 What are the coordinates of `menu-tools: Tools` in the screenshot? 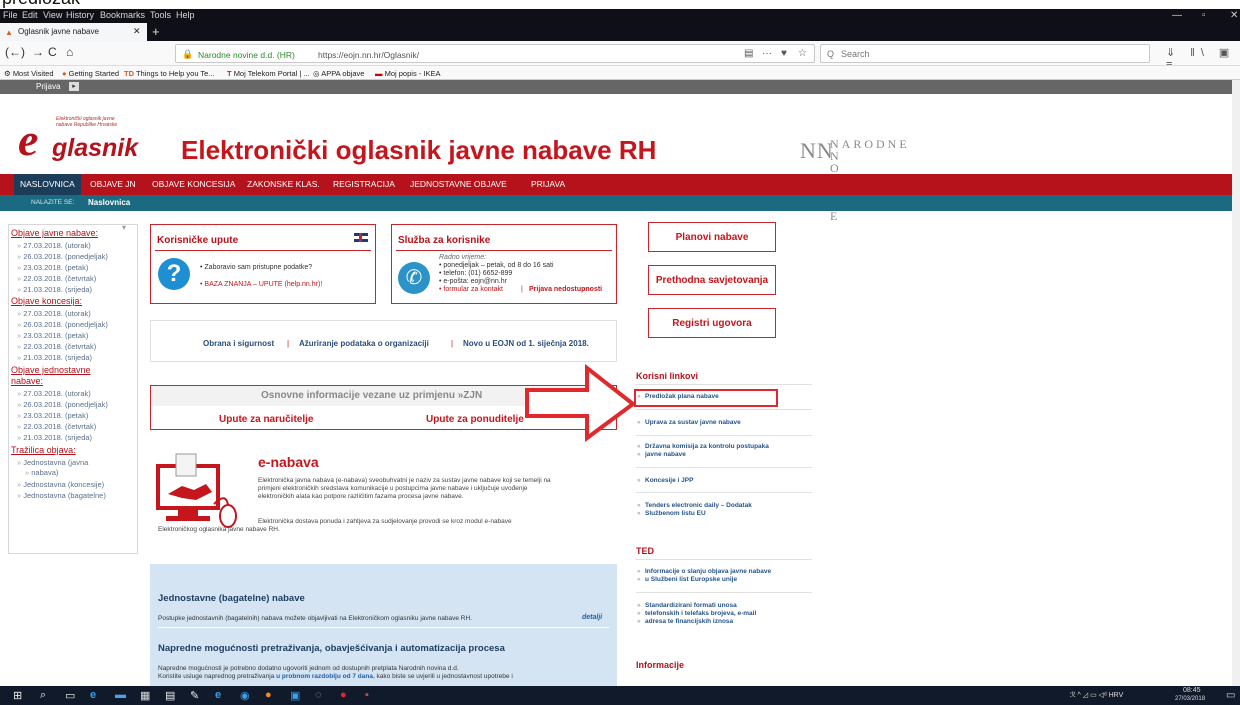 It's located at (160, 15).